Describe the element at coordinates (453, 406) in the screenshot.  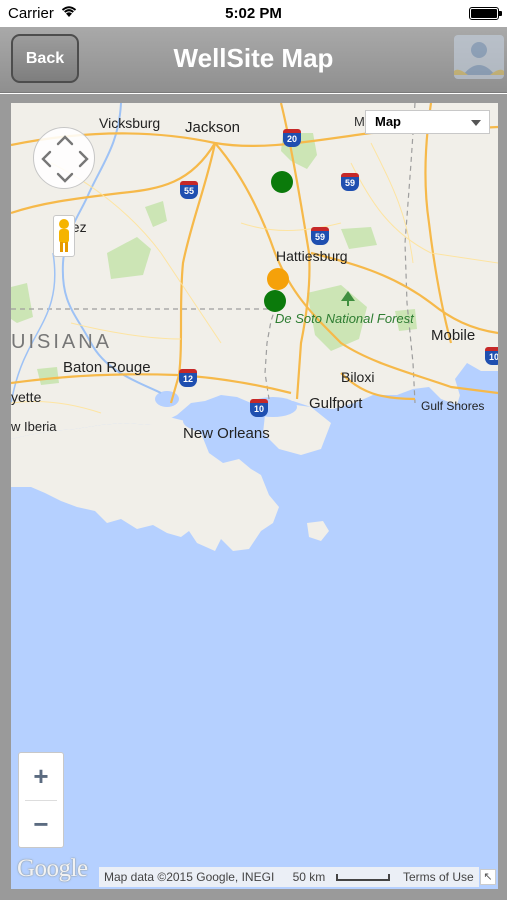
I see `label-gulf-shores: Gulf Shores` at that location.